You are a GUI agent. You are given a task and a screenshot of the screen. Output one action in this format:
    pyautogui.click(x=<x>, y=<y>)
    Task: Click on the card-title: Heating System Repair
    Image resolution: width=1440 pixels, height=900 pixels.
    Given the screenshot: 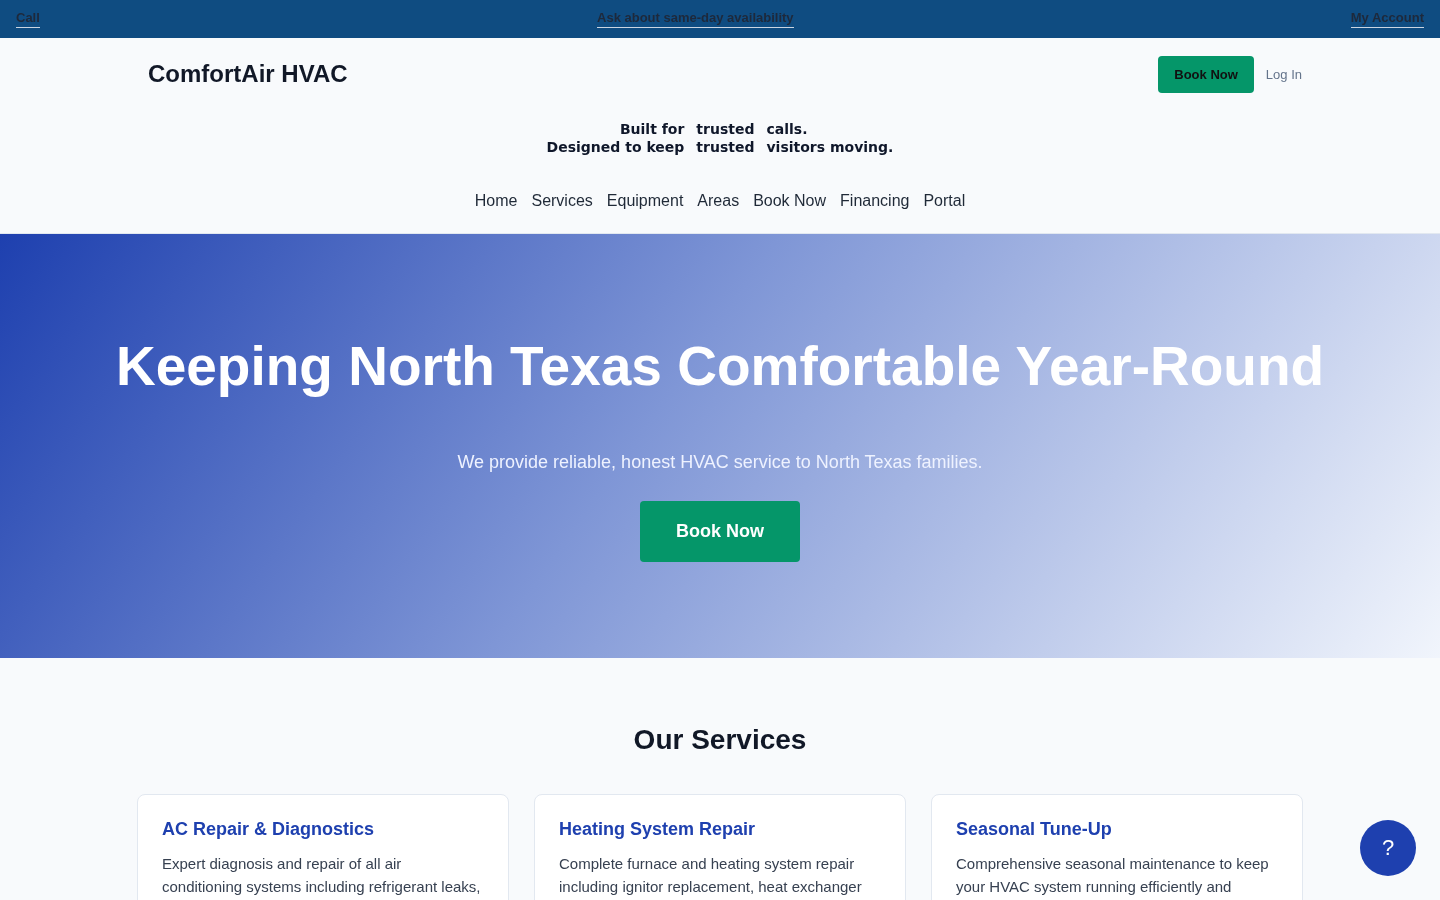 What is the action you would take?
    pyautogui.click(x=658, y=829)
    